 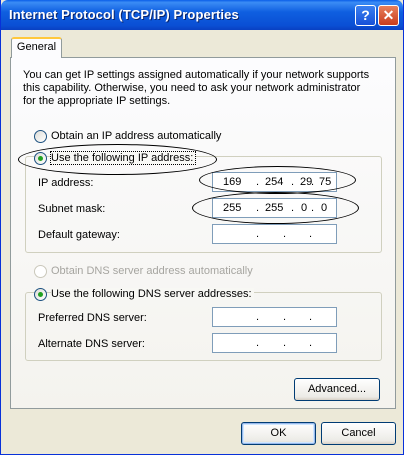 I want to click on alternate-dns-label: Alternate DNS server:, so click(x=91, y=344).